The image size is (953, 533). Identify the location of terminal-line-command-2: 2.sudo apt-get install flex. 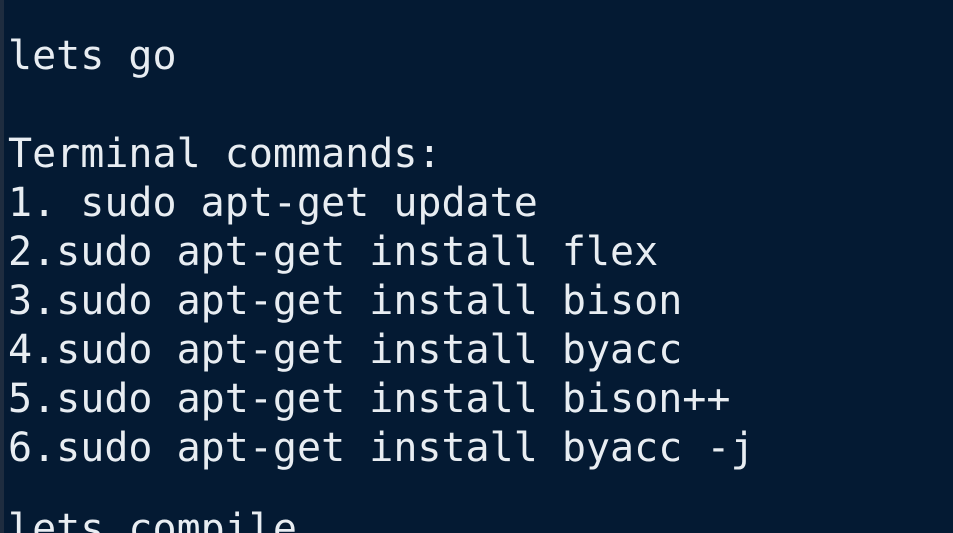
(333, 252).